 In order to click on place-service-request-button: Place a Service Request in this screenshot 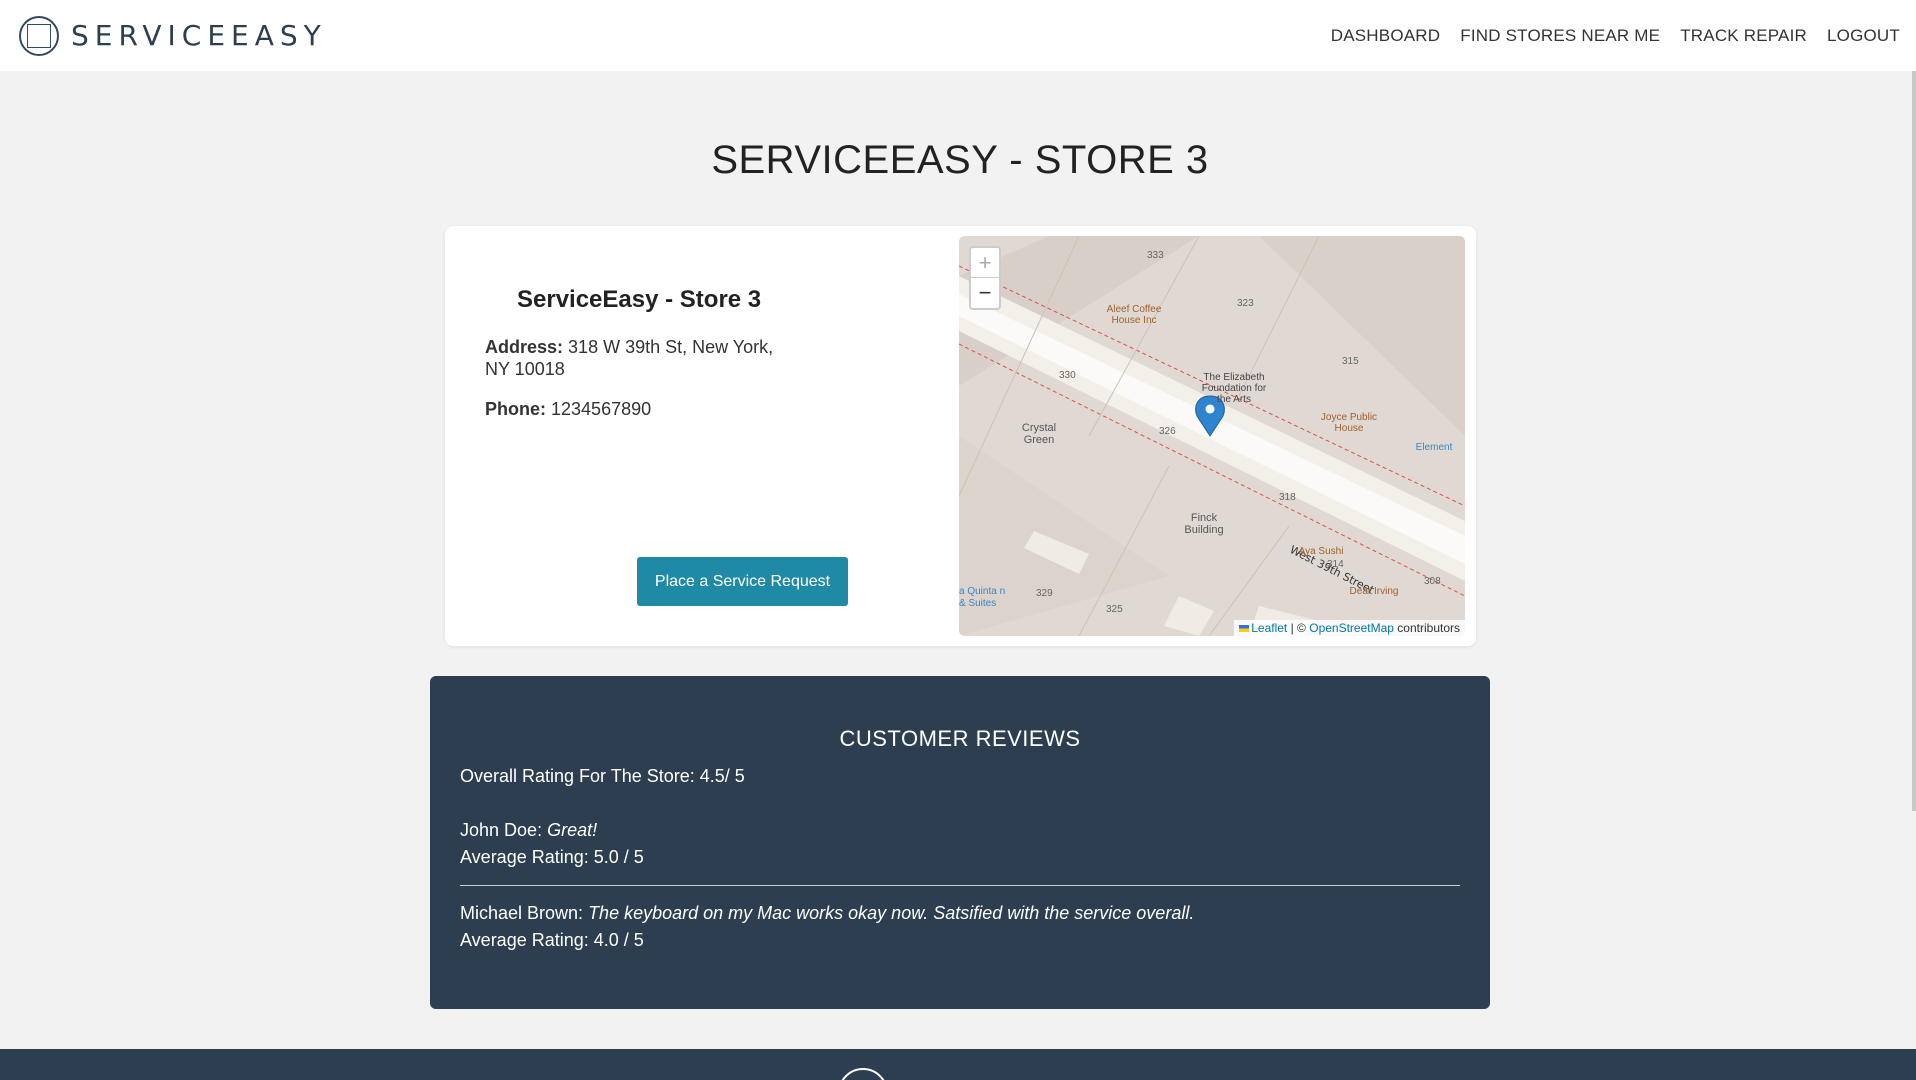, I will do `click(742, 581)`.